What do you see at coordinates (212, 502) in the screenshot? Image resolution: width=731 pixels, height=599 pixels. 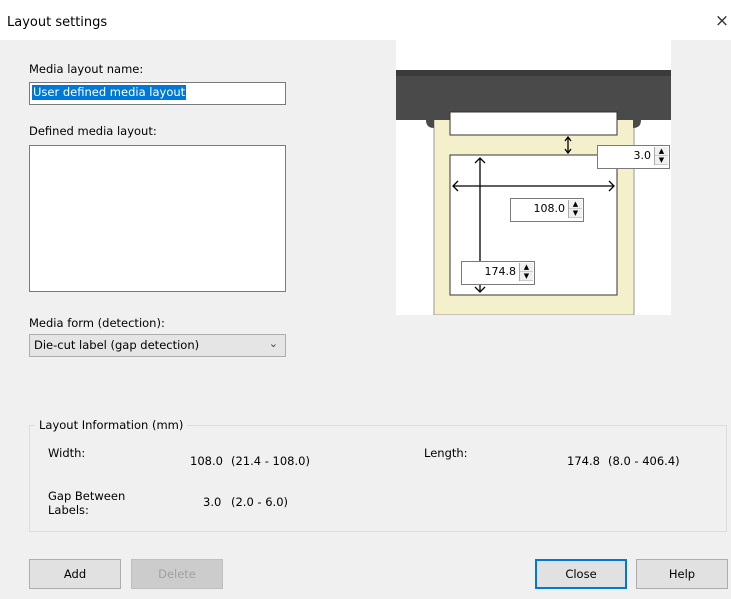 I see `gap-value: 3.0` at bounding box center [212, 502].